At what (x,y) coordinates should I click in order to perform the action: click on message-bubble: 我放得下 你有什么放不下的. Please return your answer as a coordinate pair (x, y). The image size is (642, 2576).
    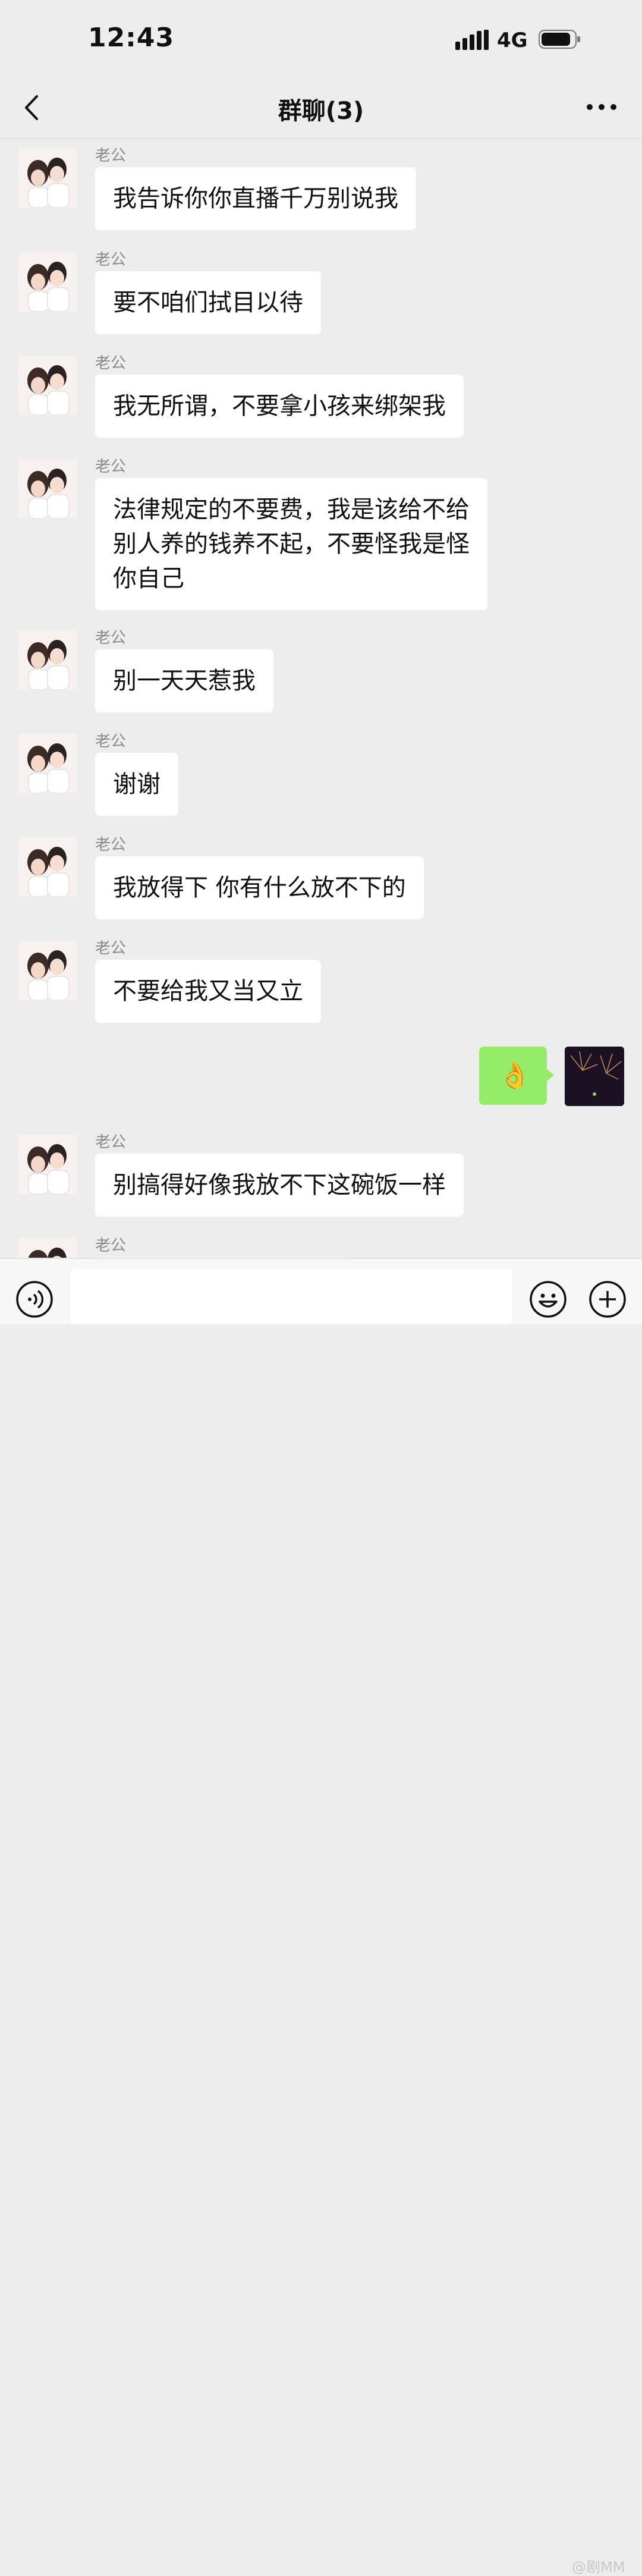
    Looking at the image, I should click on (259, 887).